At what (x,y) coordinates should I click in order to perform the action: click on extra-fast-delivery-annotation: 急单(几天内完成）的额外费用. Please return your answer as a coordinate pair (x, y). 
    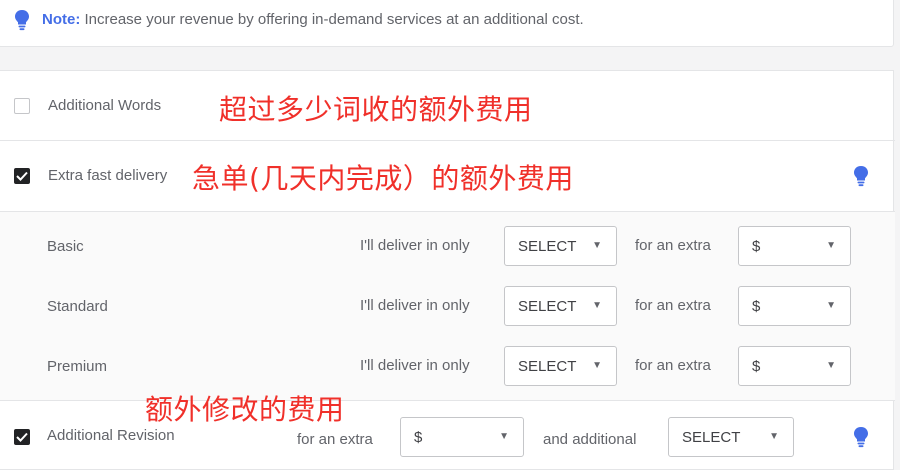
    Looking at the image, I should click on (383, 178).